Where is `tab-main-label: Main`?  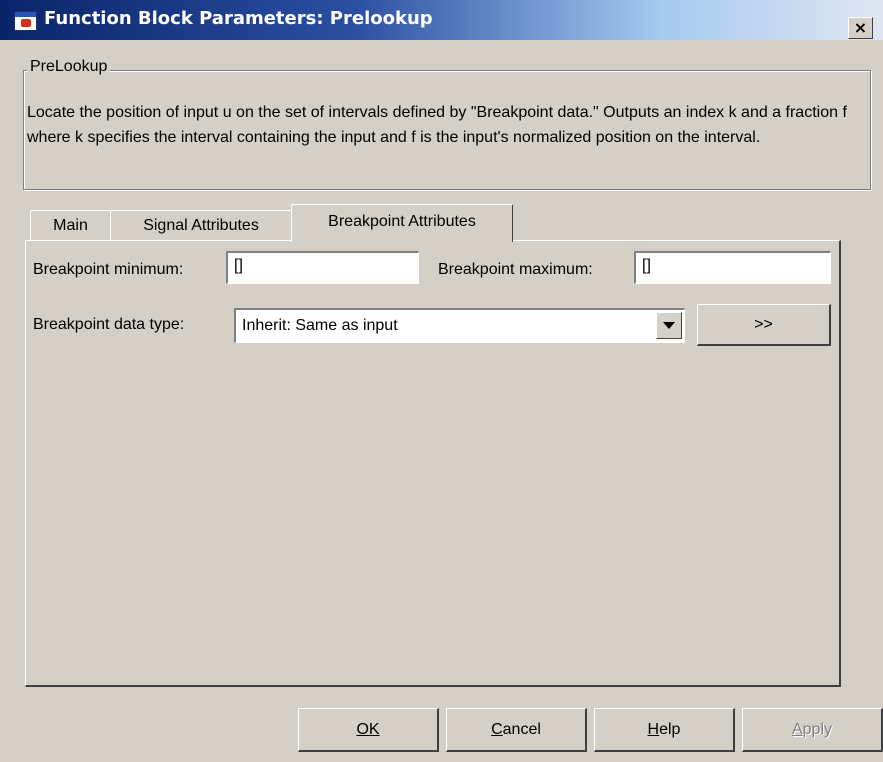
tab-main-label: Main is located at coordinates (70, 225).